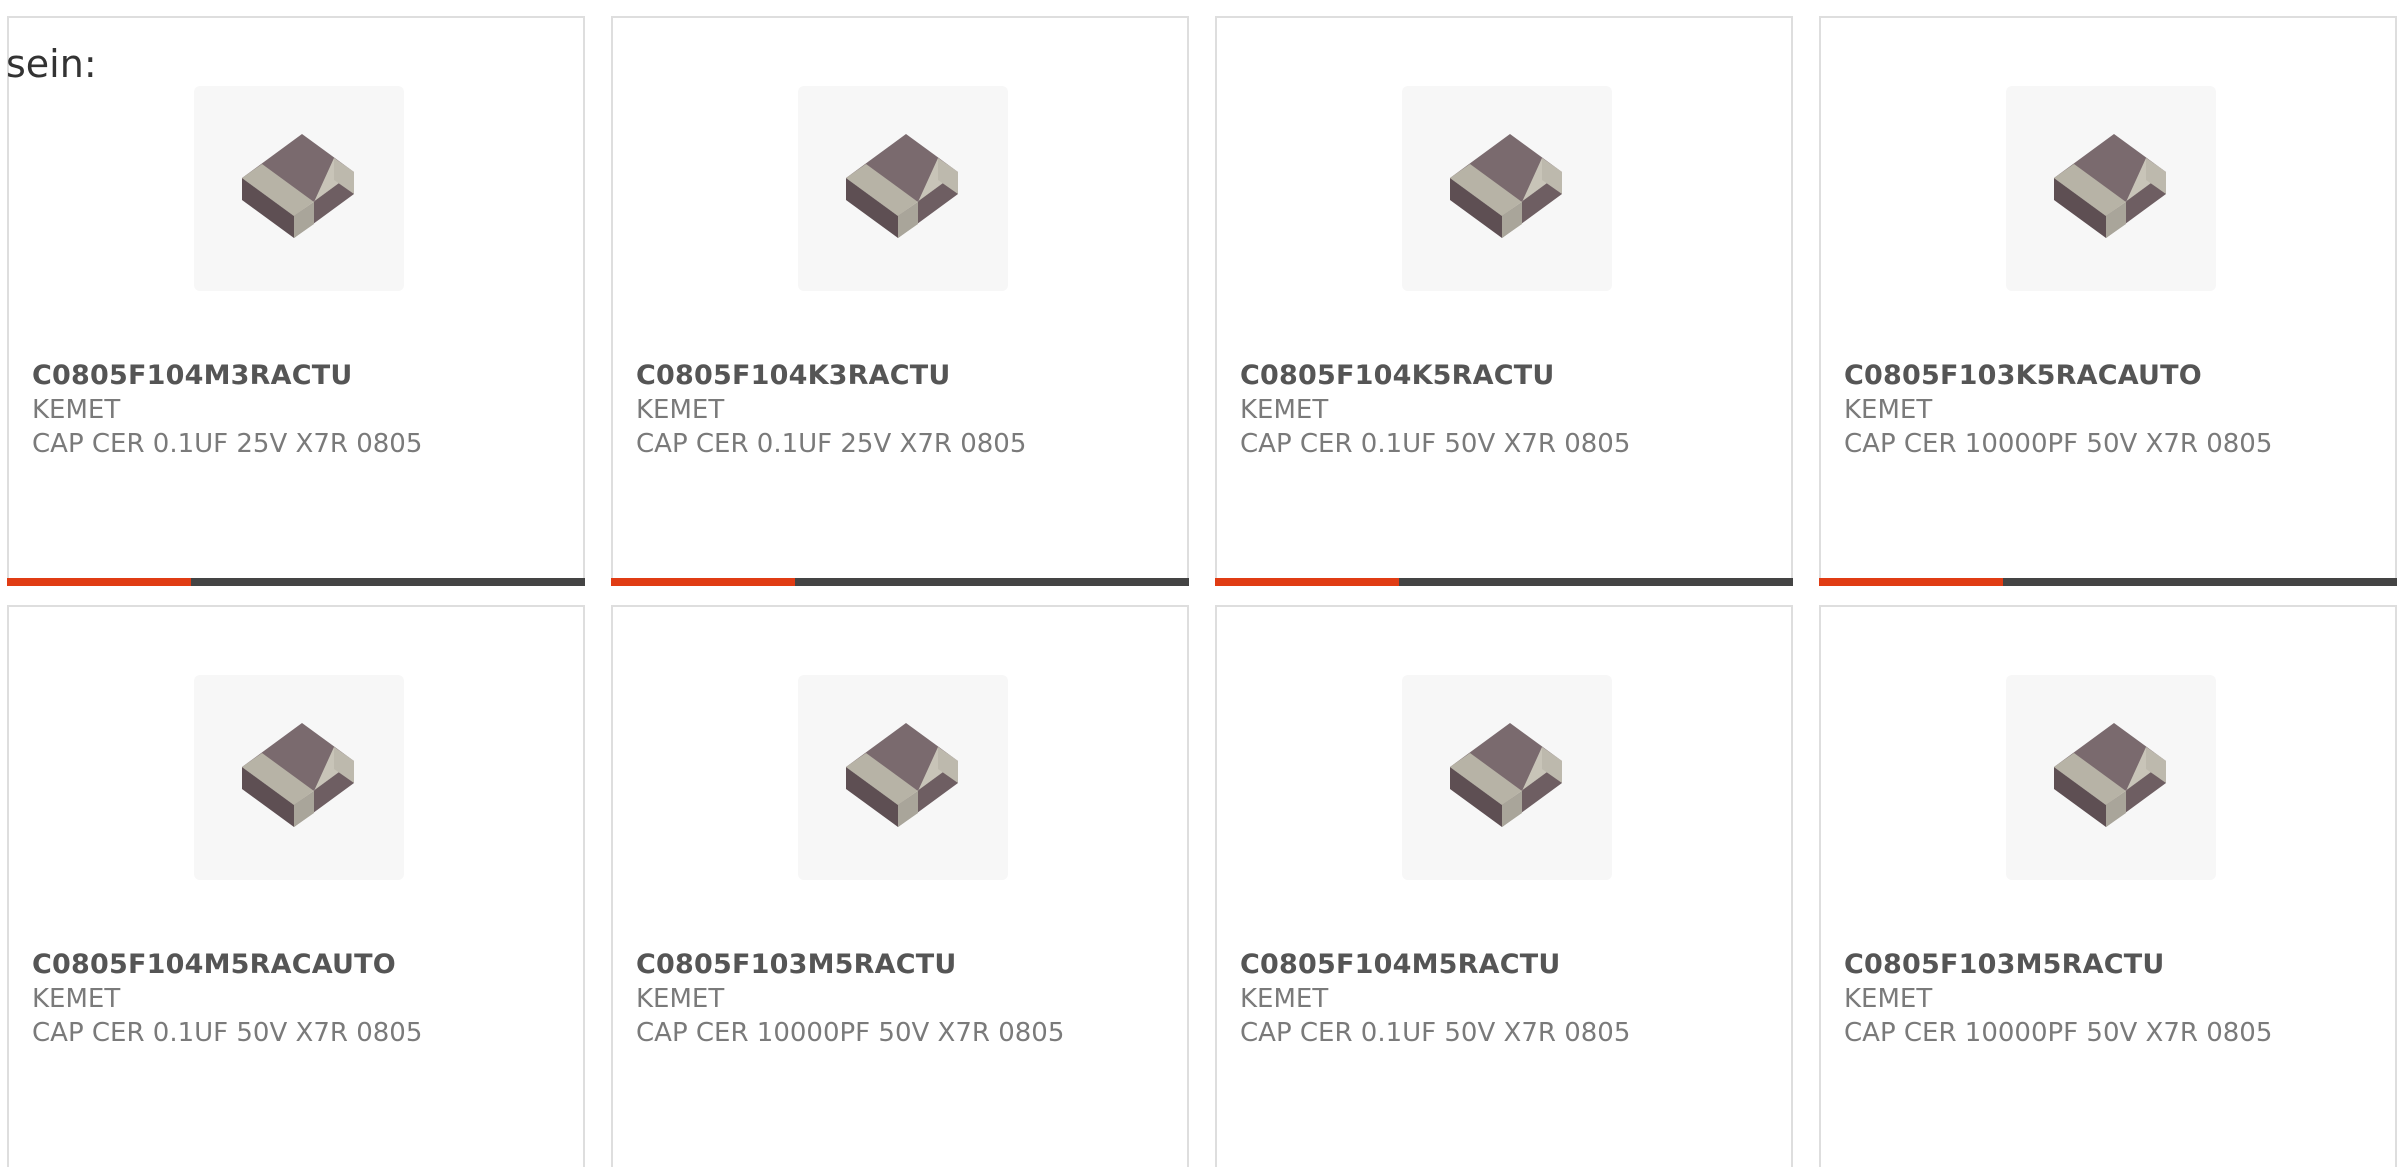 This screenshot has width=2400, height=1167. What do you see at coordinates (1400, 964) in the screenshot?
I see `part-number: C0805F104M5RACTU` at bounding box center [1400, 964].